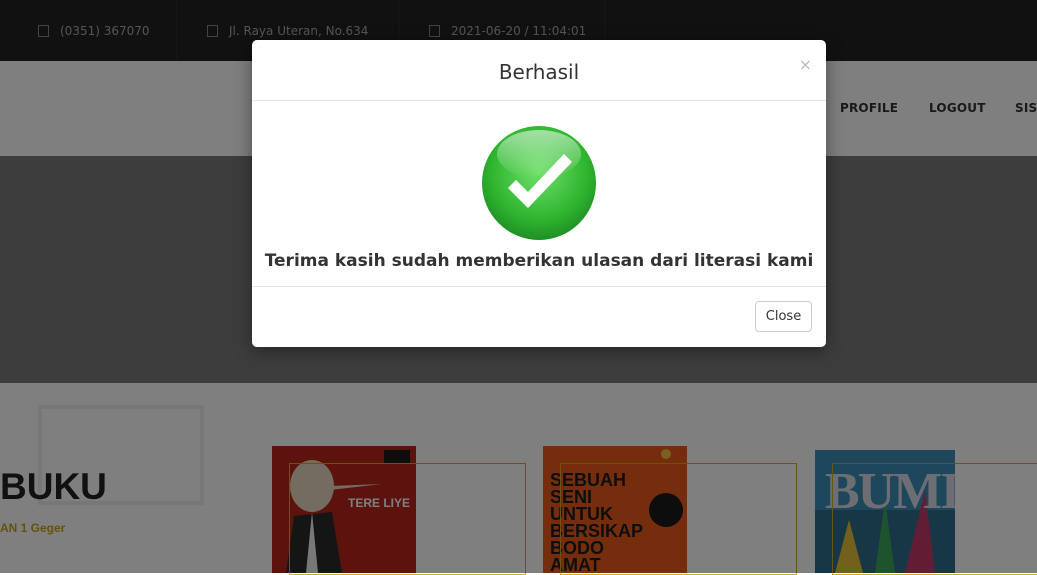  What do you see at coordinates (783, 316) in the screenshot?
I see `close-button: Close` at bounding box center [783, 316].